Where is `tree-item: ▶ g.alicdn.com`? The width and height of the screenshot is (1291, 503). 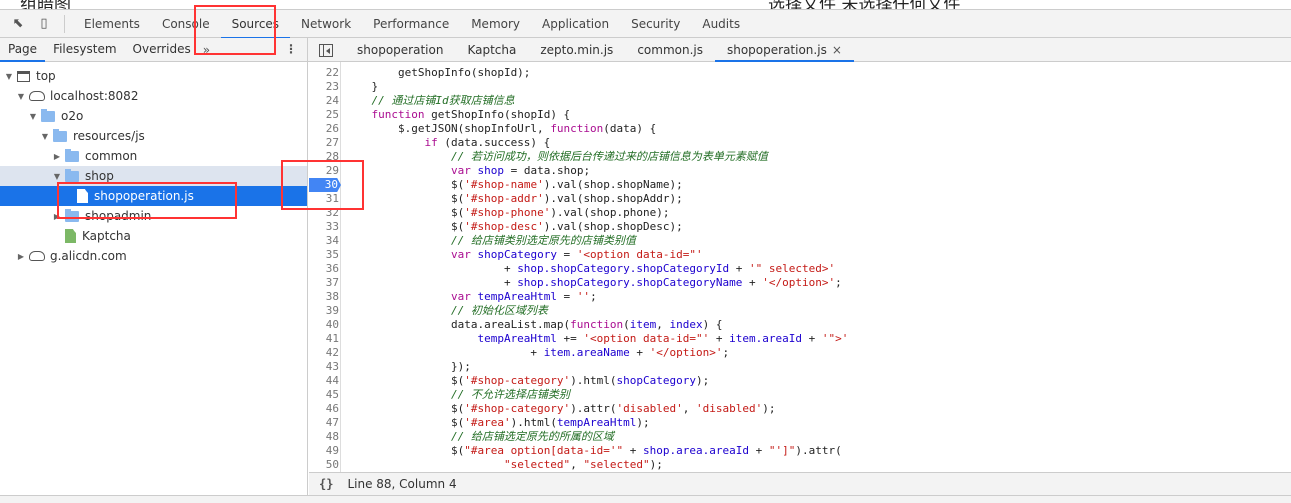 tree-item: ▶ g.alicdn.com is located at coordinates (153, 256).